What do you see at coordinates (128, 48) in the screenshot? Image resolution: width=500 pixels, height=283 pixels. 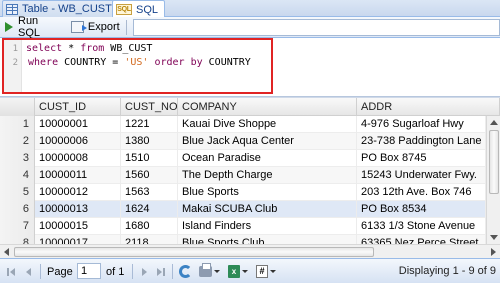 I see `sql-text: WB_CUST` at bounding box center [128, 48].